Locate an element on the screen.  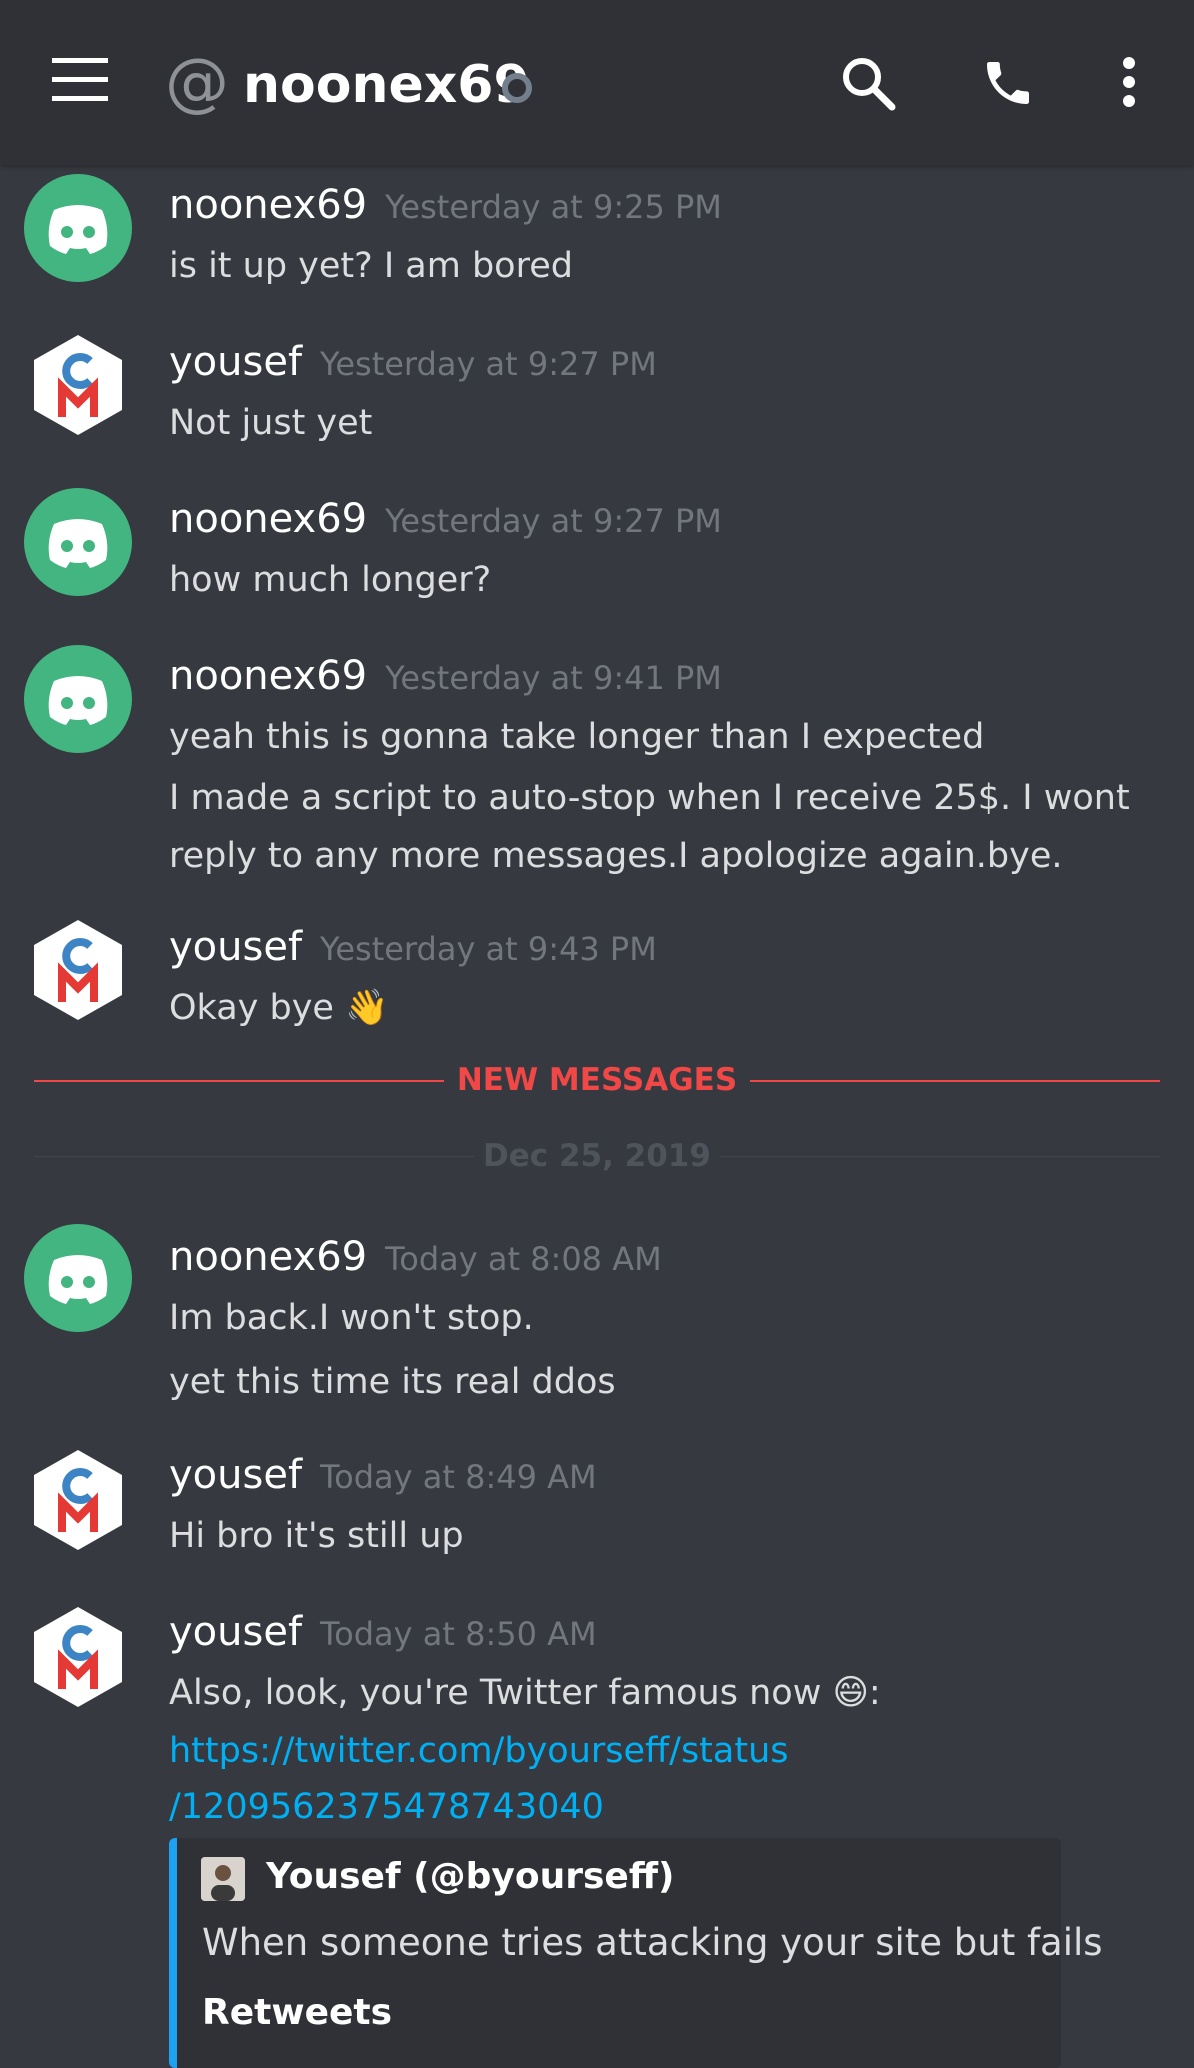
message-link: https://twitter.com/byourseff/status is located at coordinates (479, 1751).